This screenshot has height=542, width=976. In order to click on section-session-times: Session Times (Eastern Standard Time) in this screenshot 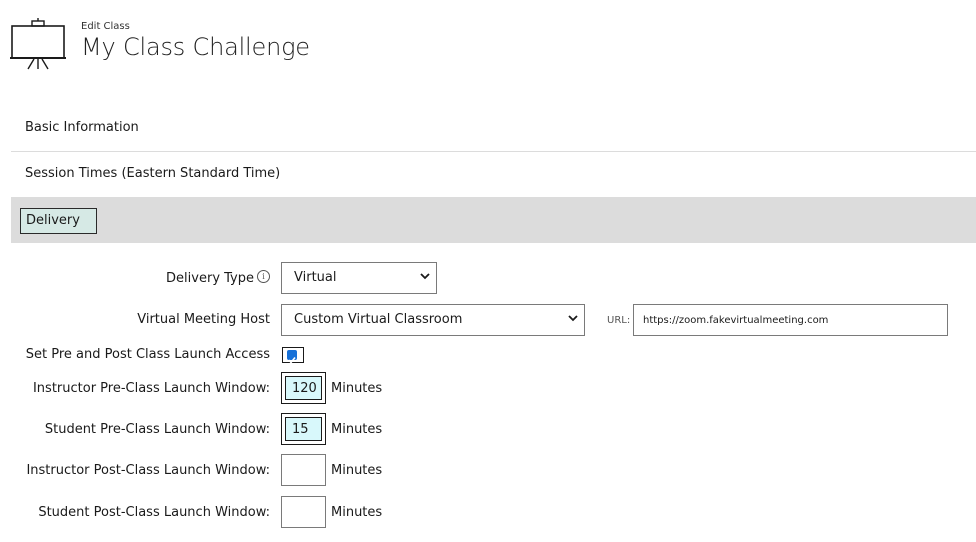, I will do `click(493, 175)`.